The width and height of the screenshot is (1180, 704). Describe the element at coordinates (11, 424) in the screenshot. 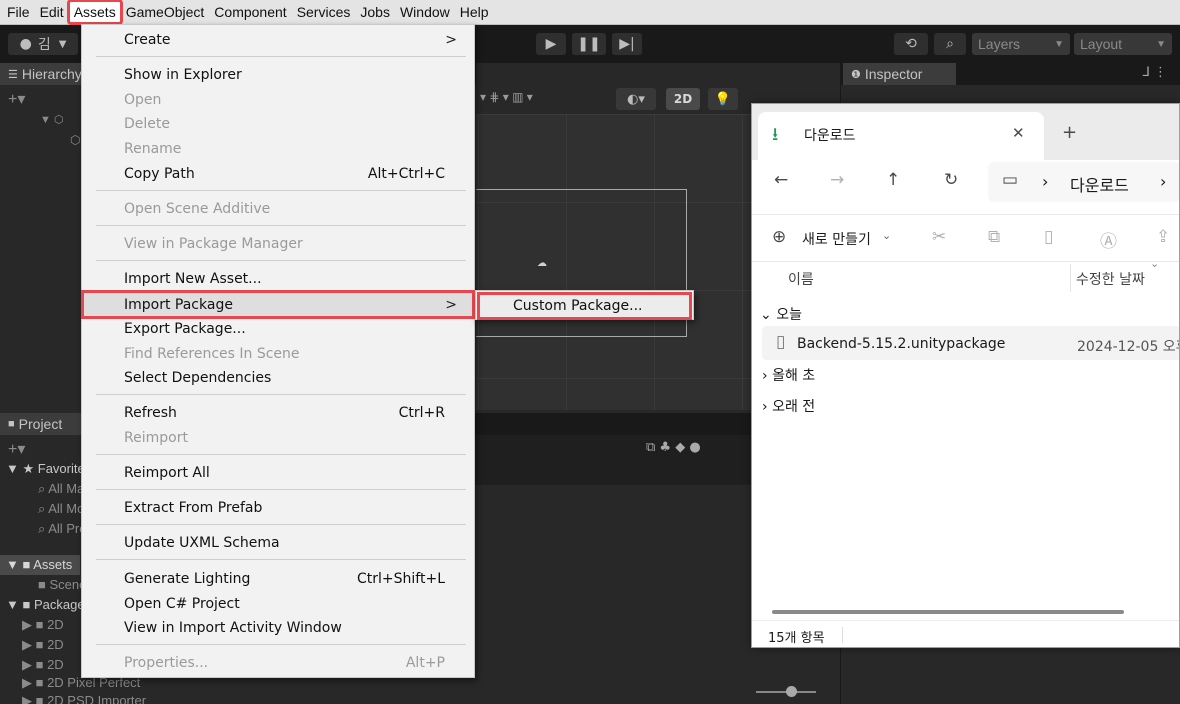

I see `folder-icon: ■` at that location.